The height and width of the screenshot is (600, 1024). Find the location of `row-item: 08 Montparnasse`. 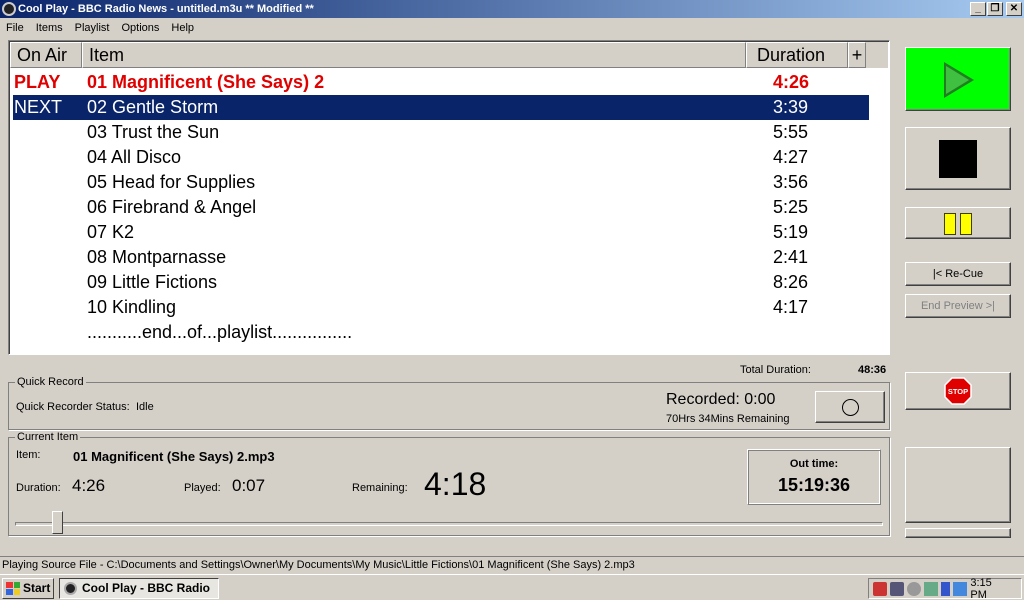

row-item: 08 Montparnasse is located at coordinates (157, 257).